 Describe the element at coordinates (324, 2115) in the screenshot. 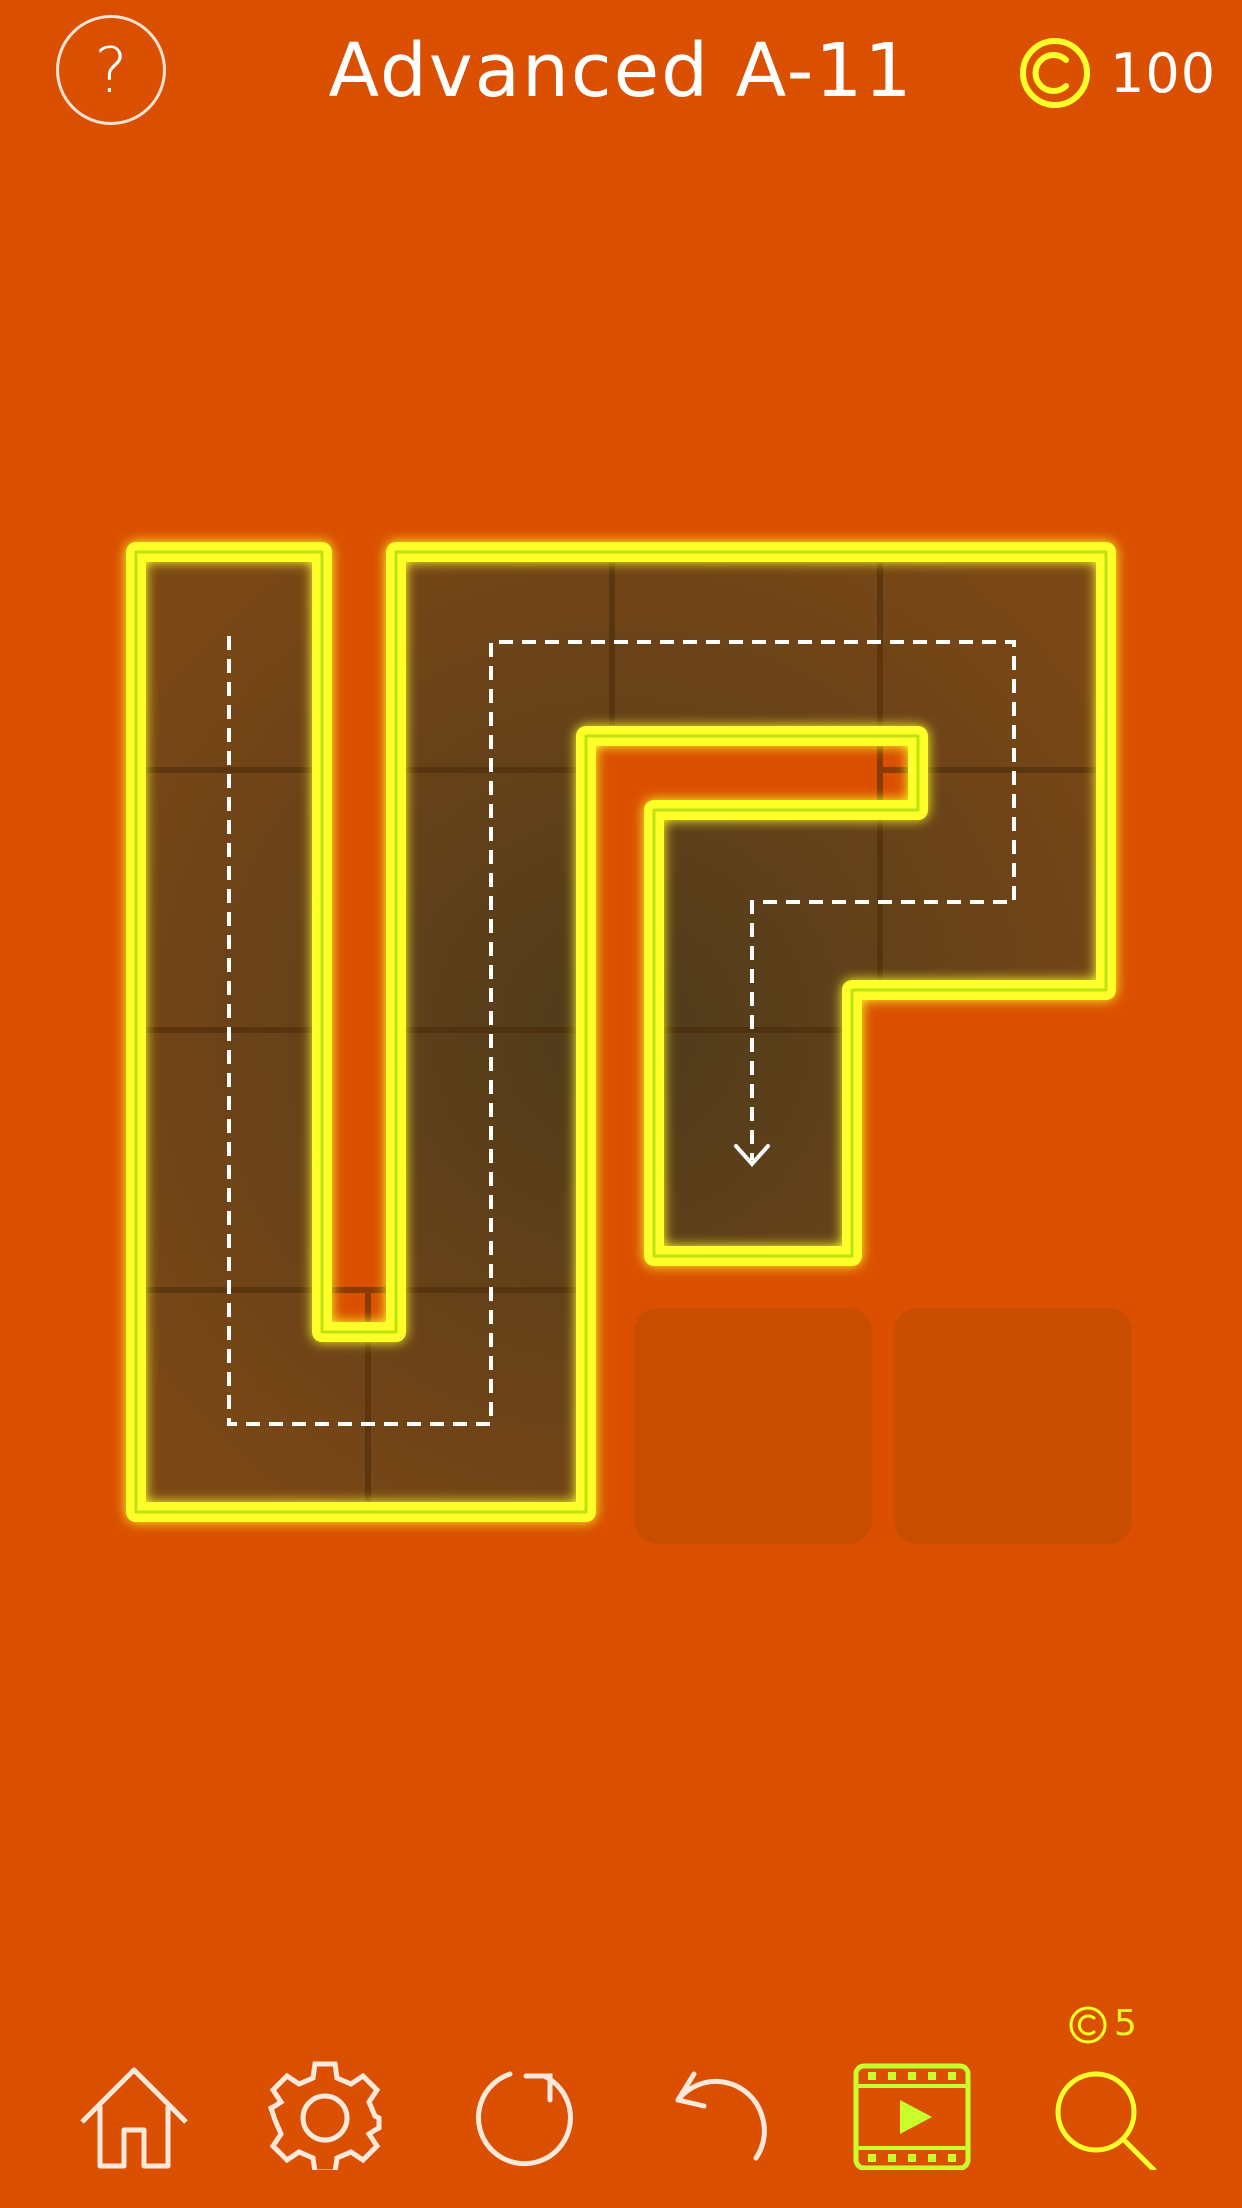

I see `gear-icon` at that location.